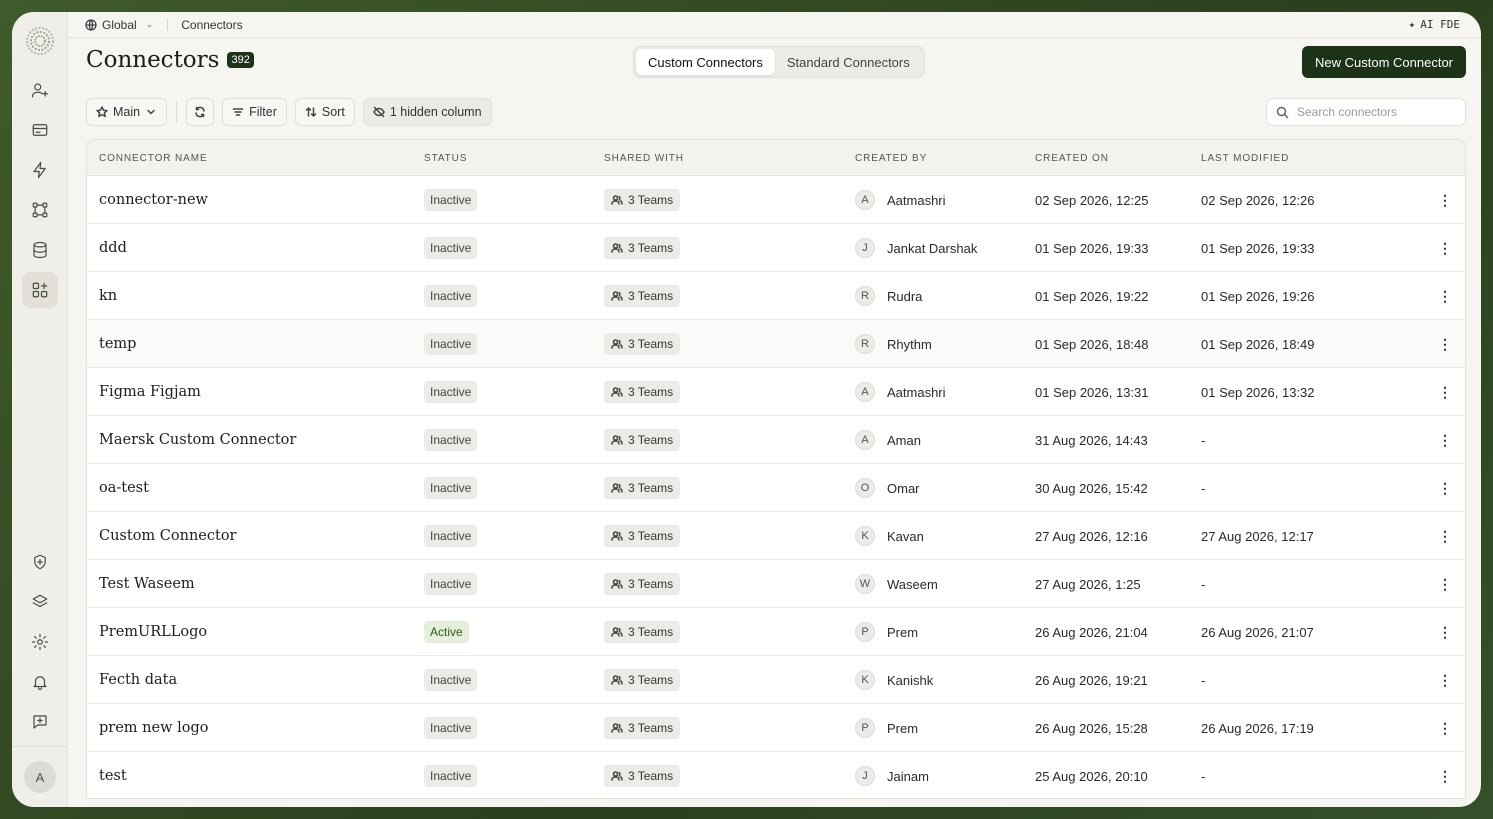 The height and width of the screenshot is (819, 1493). Describe the element at coordinates (153, 632) in the screenshot. I see `connector-name: PremURLLogo` at that location.